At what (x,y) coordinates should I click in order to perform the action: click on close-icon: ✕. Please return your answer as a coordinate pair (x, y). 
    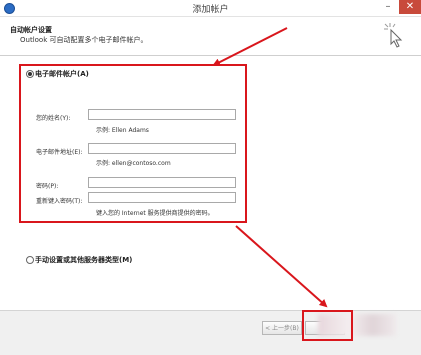
    Looking at the image, I should click on (410, 7).